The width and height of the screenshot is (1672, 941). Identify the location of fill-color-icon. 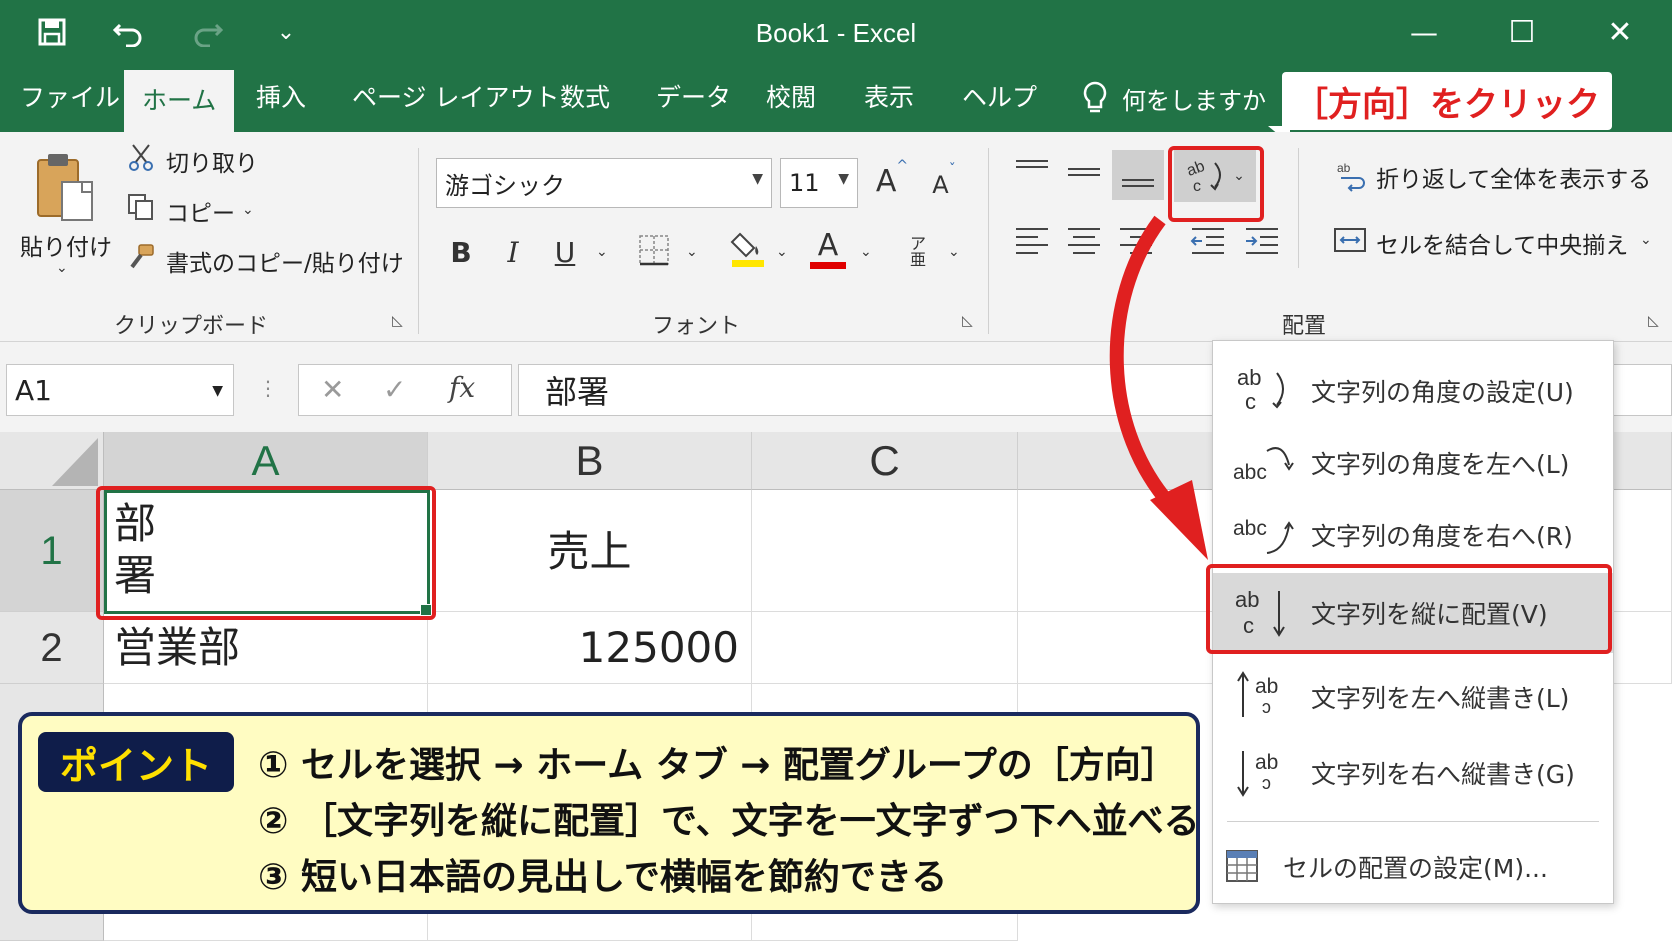
(748, 248).